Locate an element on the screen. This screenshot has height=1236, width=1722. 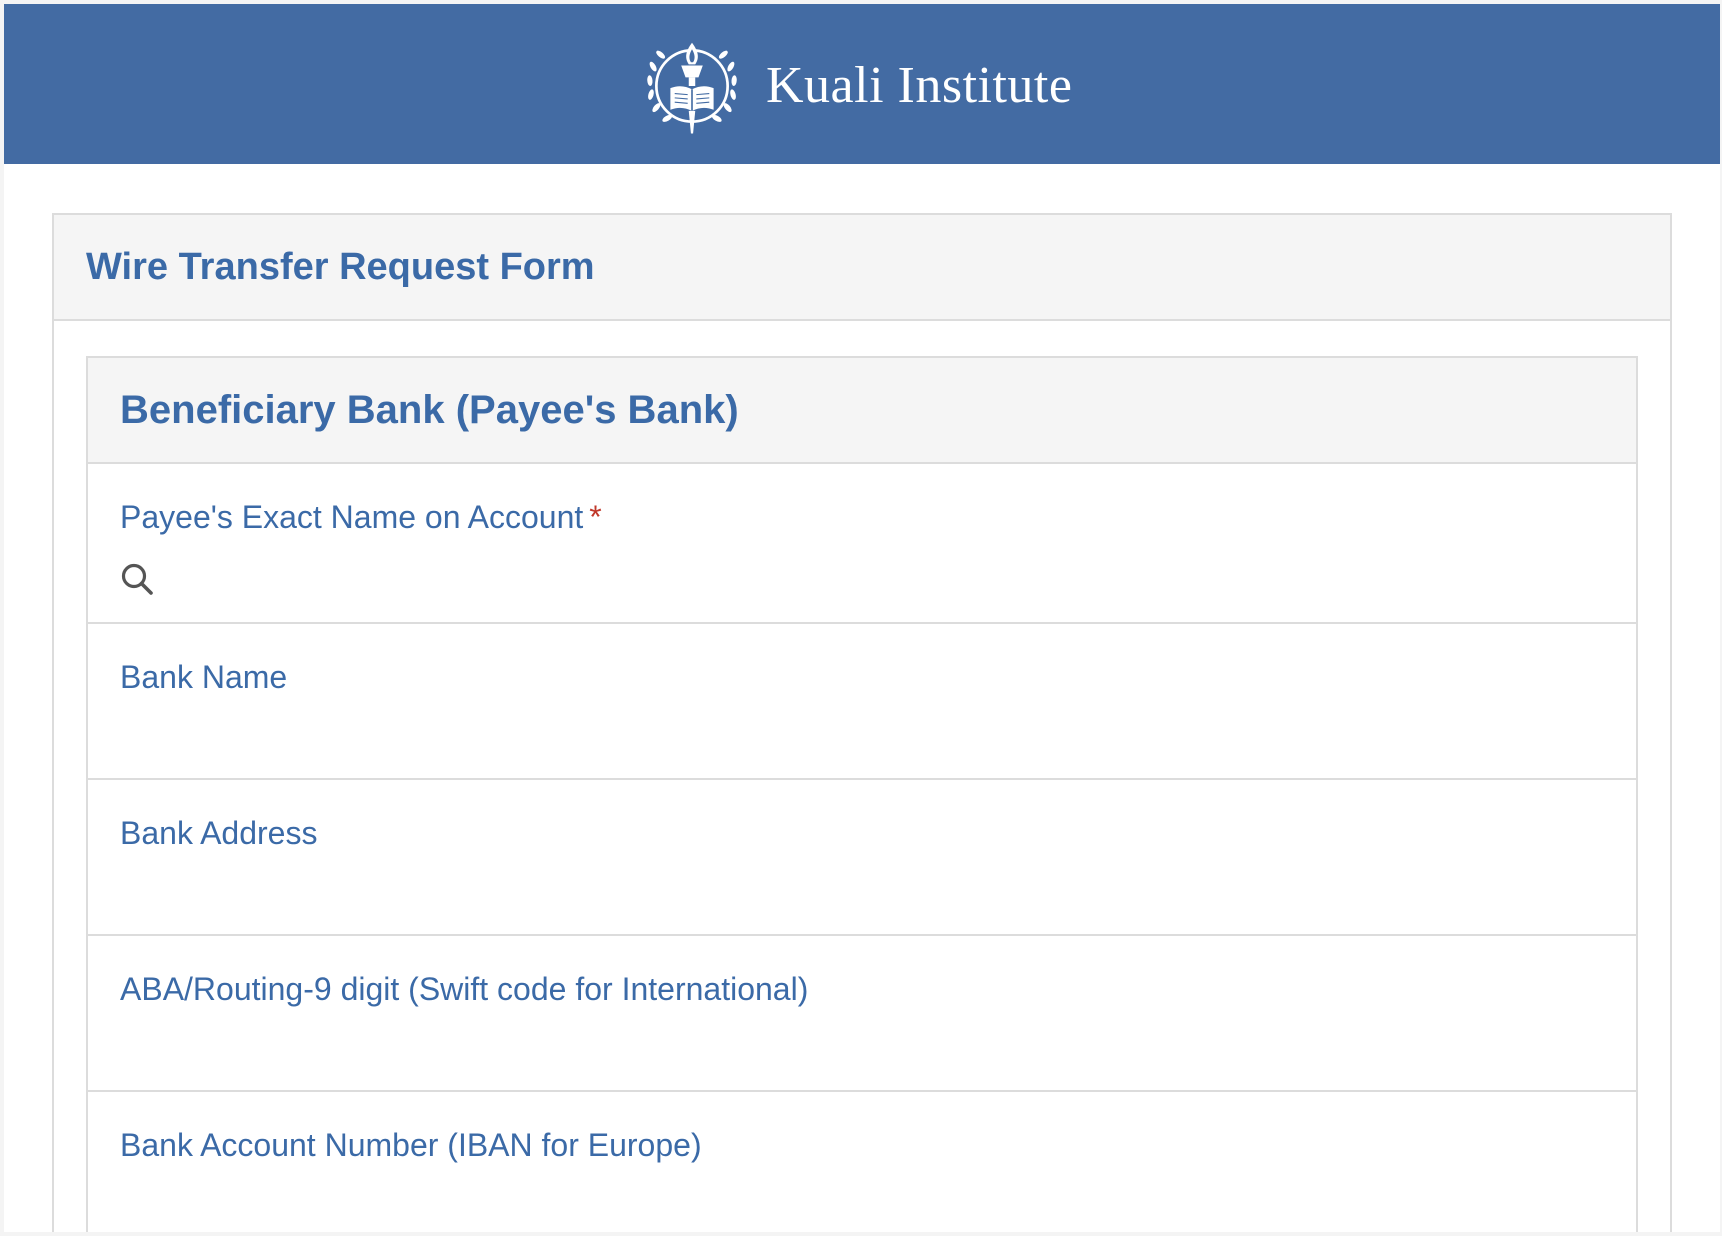
institution-name: Kuali Institute is located at coordinates (919, 85).